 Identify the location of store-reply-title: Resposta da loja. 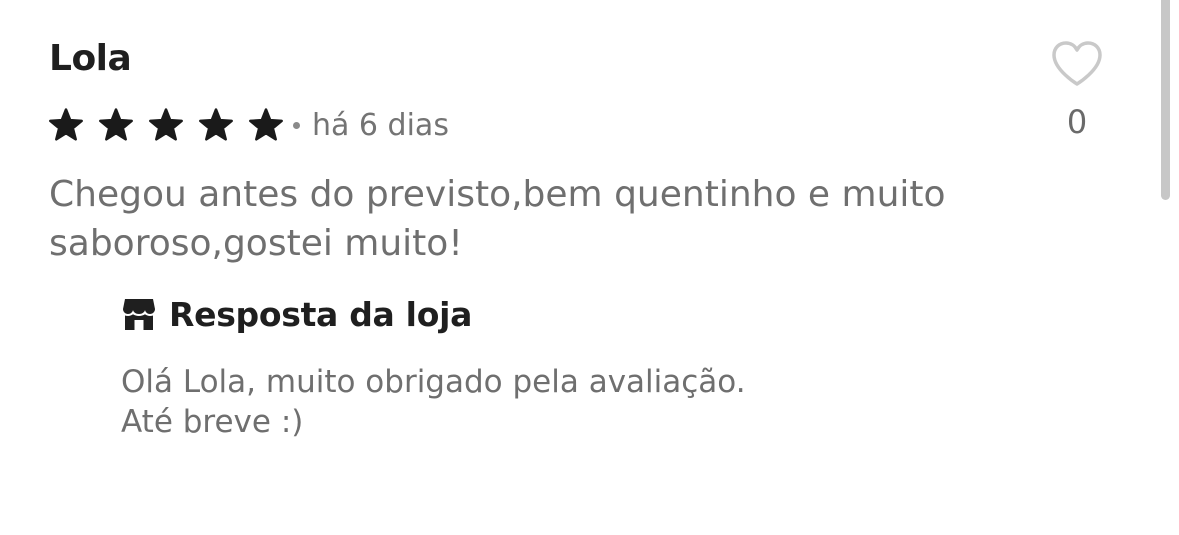
(321, 314).